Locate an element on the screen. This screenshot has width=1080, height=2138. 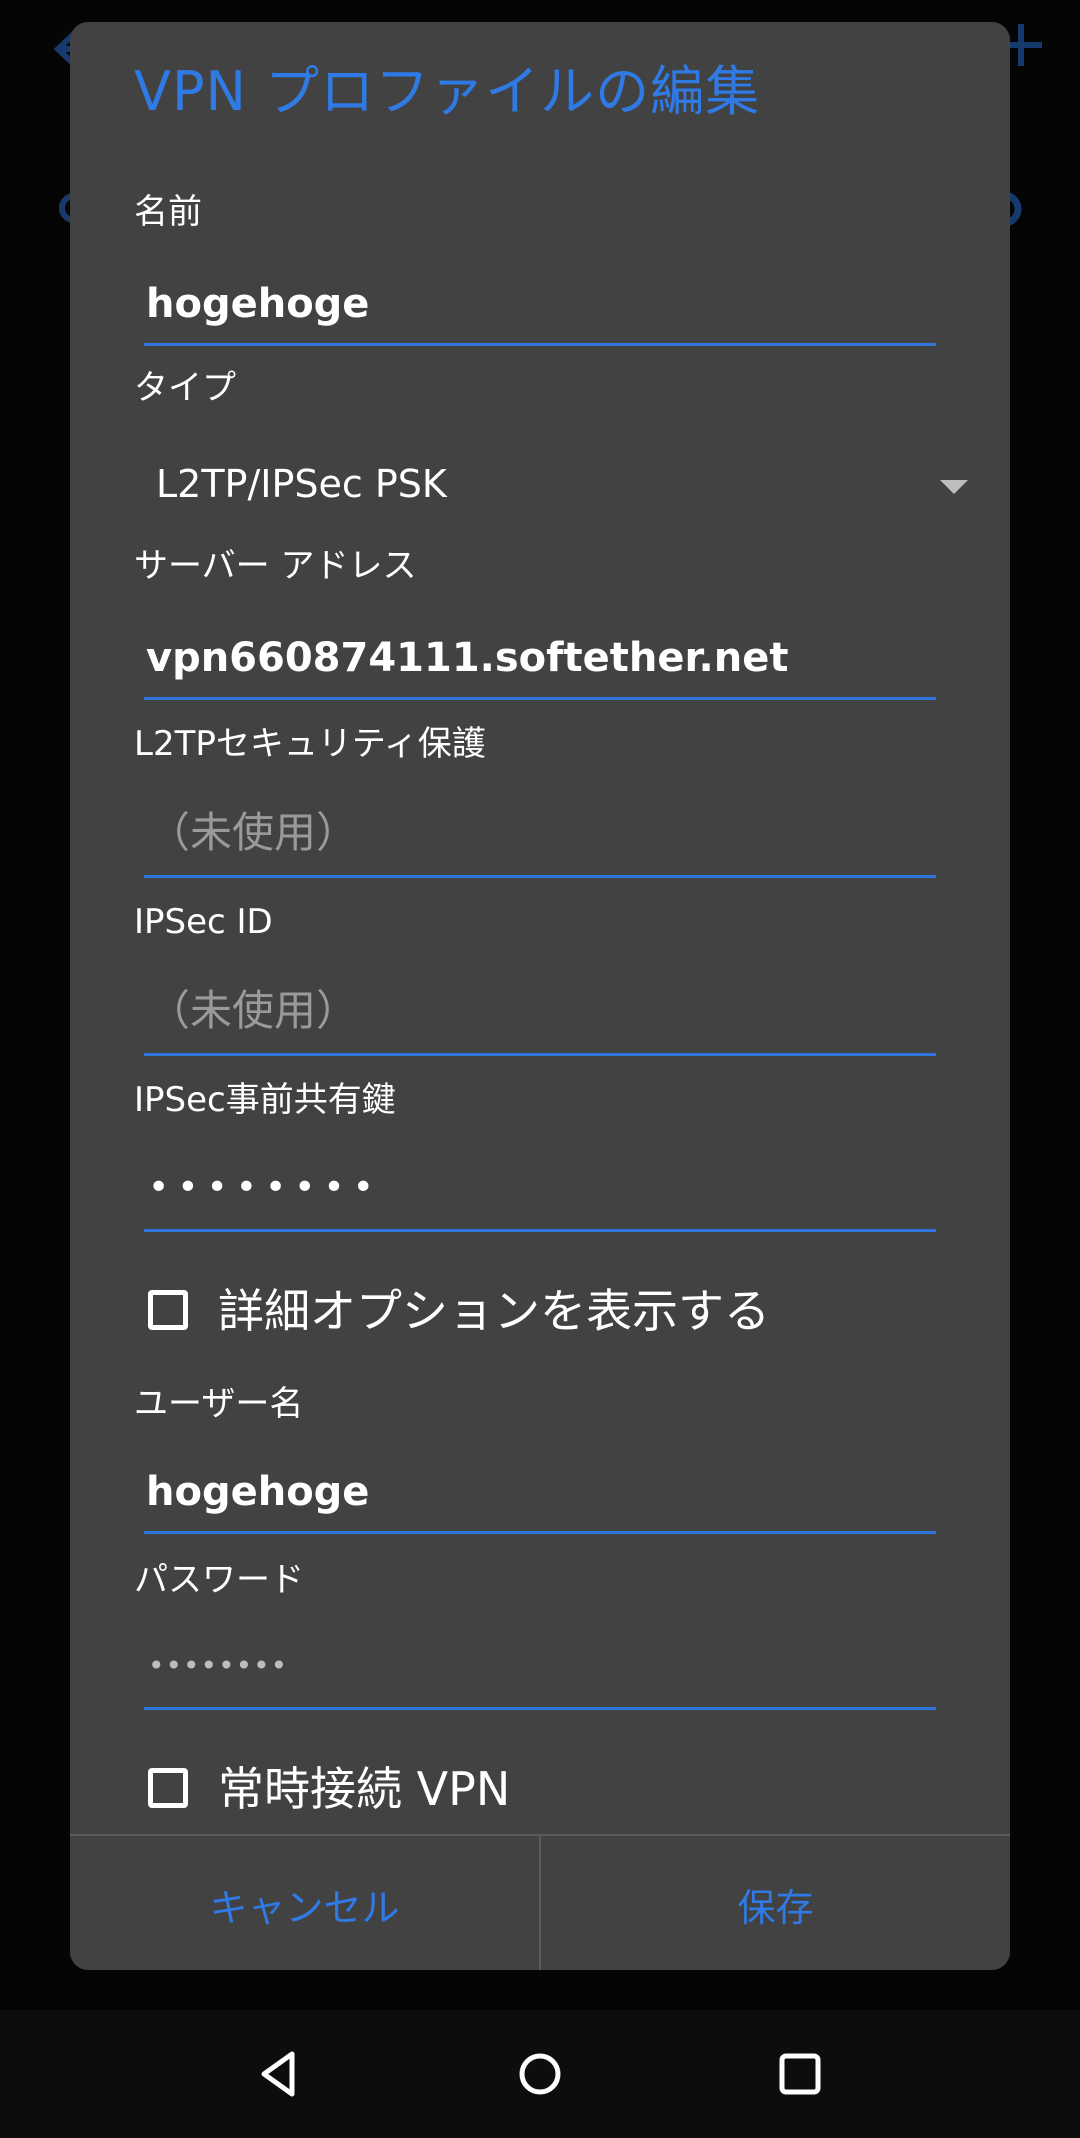
password-masked-value: •••••••• is located at coordinates (218, 1665).